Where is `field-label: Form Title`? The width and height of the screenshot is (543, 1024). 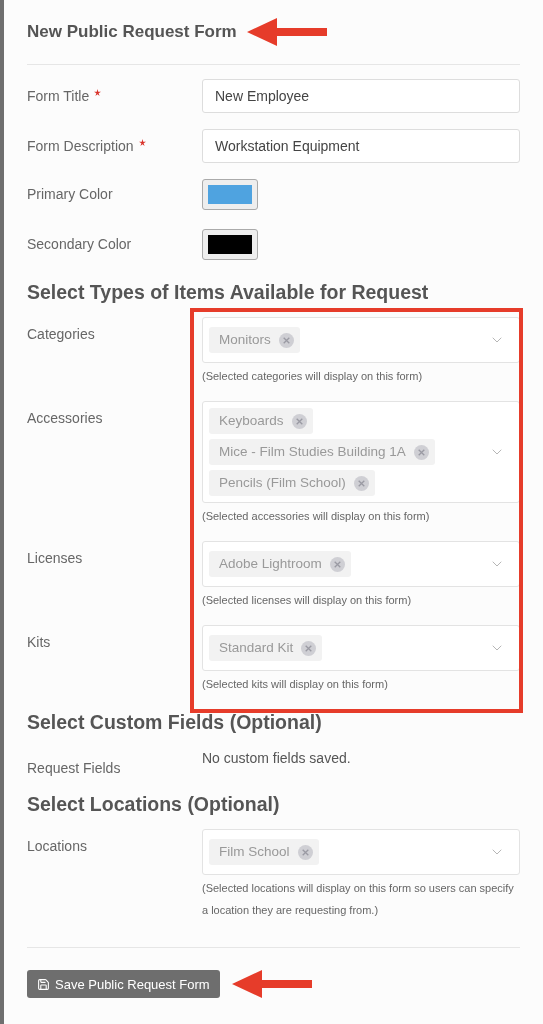
field-label: Form Title is located at coordinates (58, 96).